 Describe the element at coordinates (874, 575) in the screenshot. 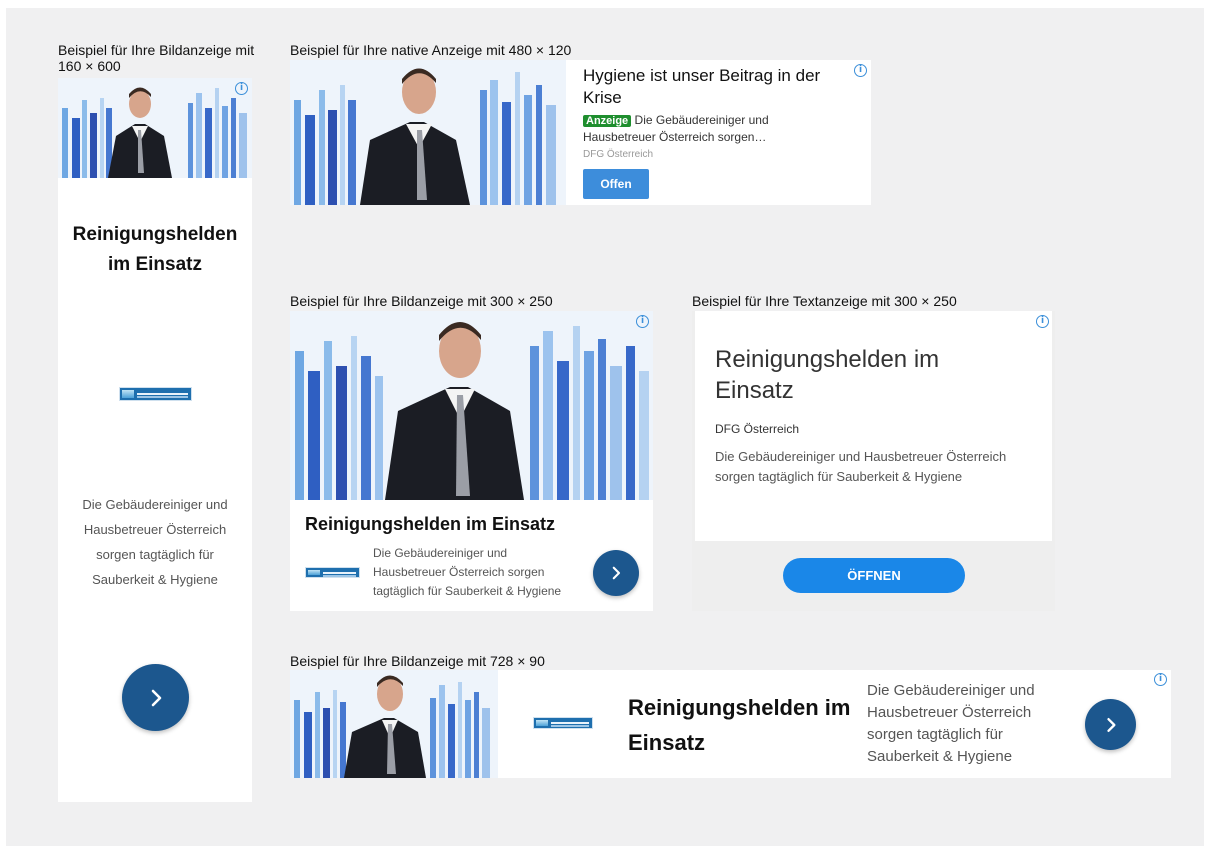

I see `open-button: ÖFFNEN` at that location.